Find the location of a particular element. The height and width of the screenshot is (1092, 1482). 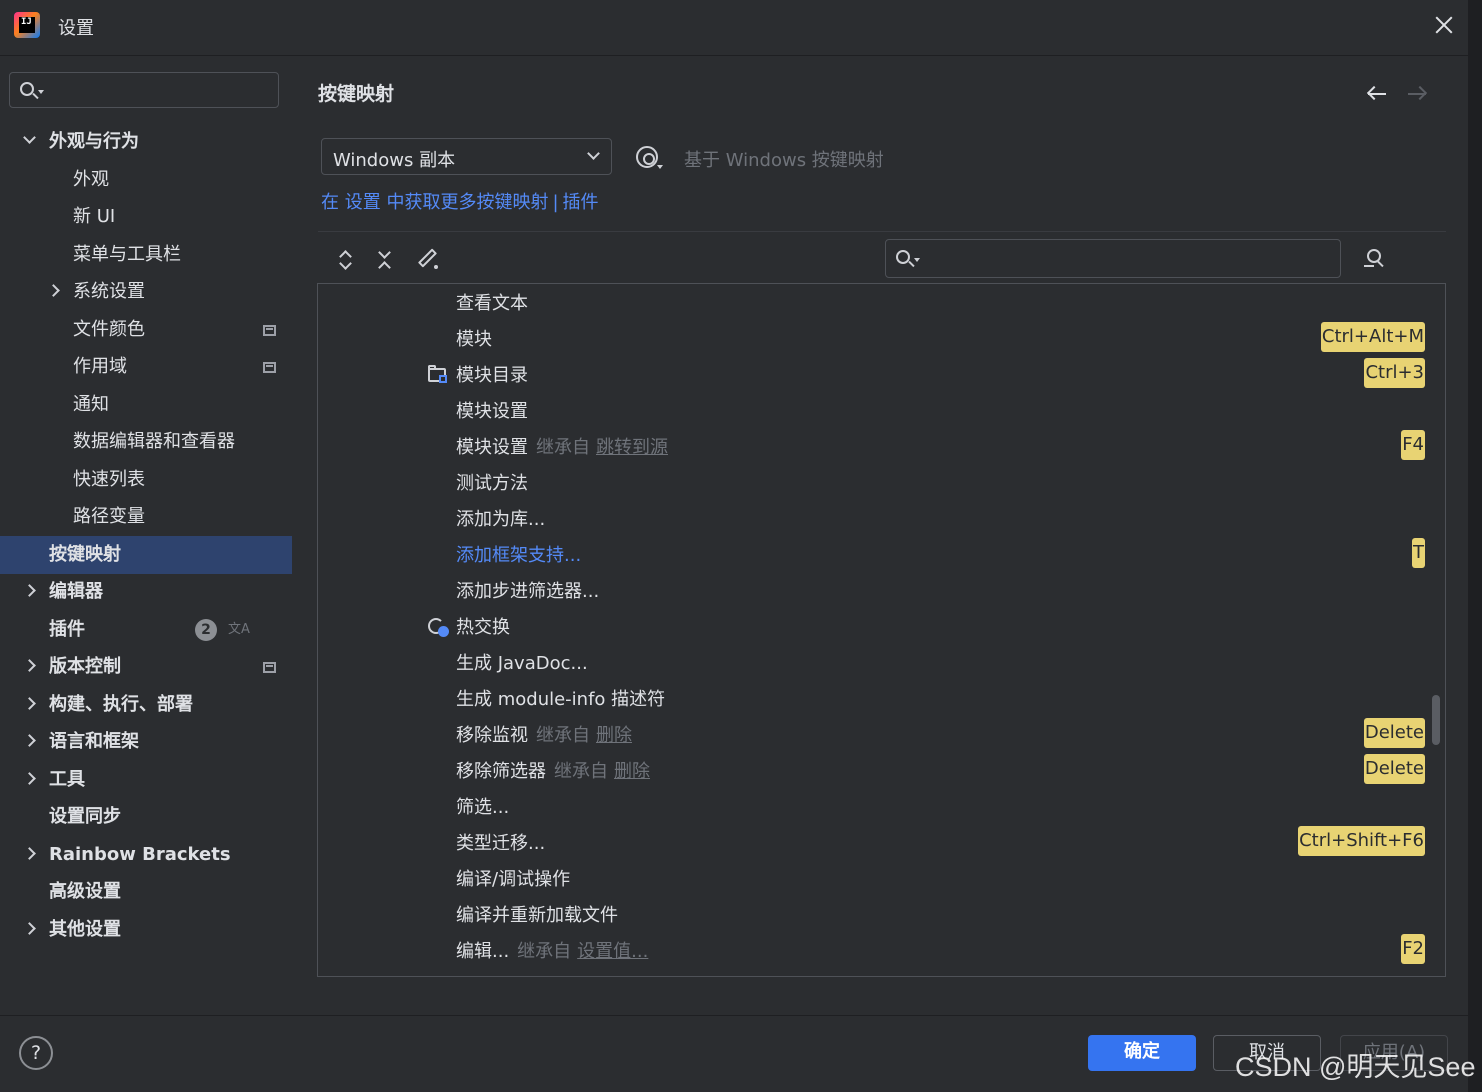

plugins-link: 插件 is located at coordinates (581, 202).